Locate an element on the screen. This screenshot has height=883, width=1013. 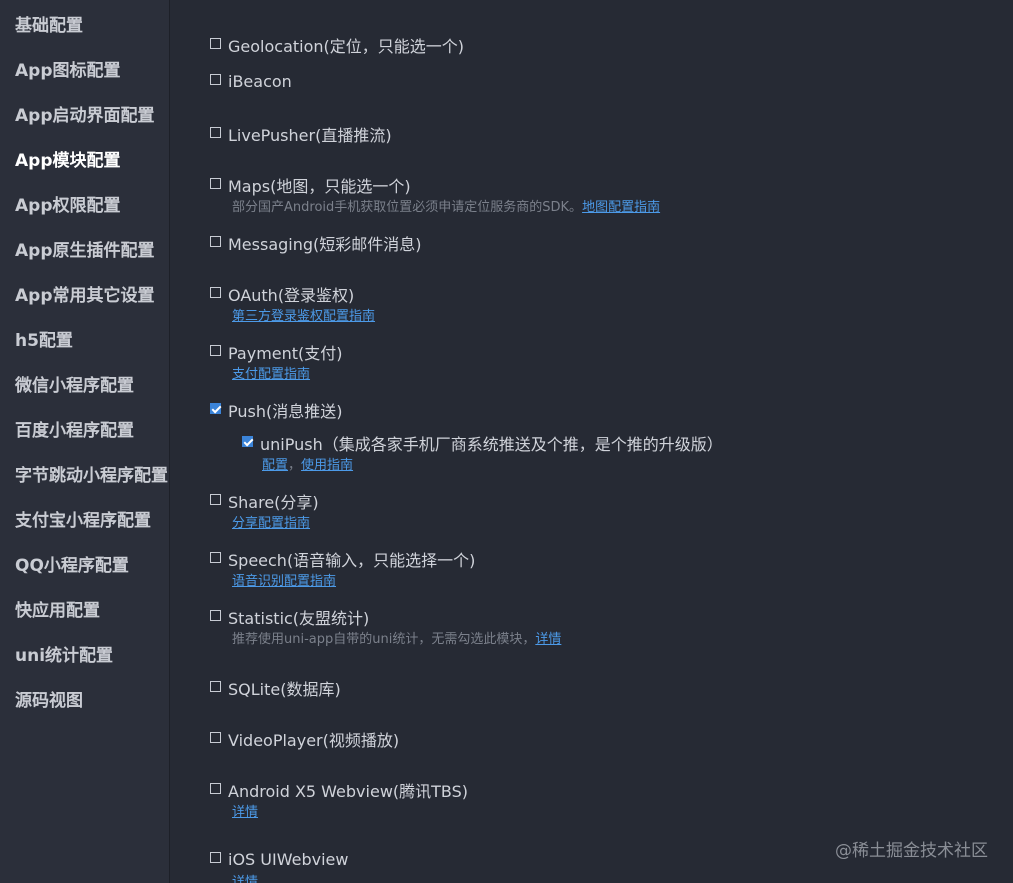
x5webview-details-link: 详情 is located at coordinates (245, 812).